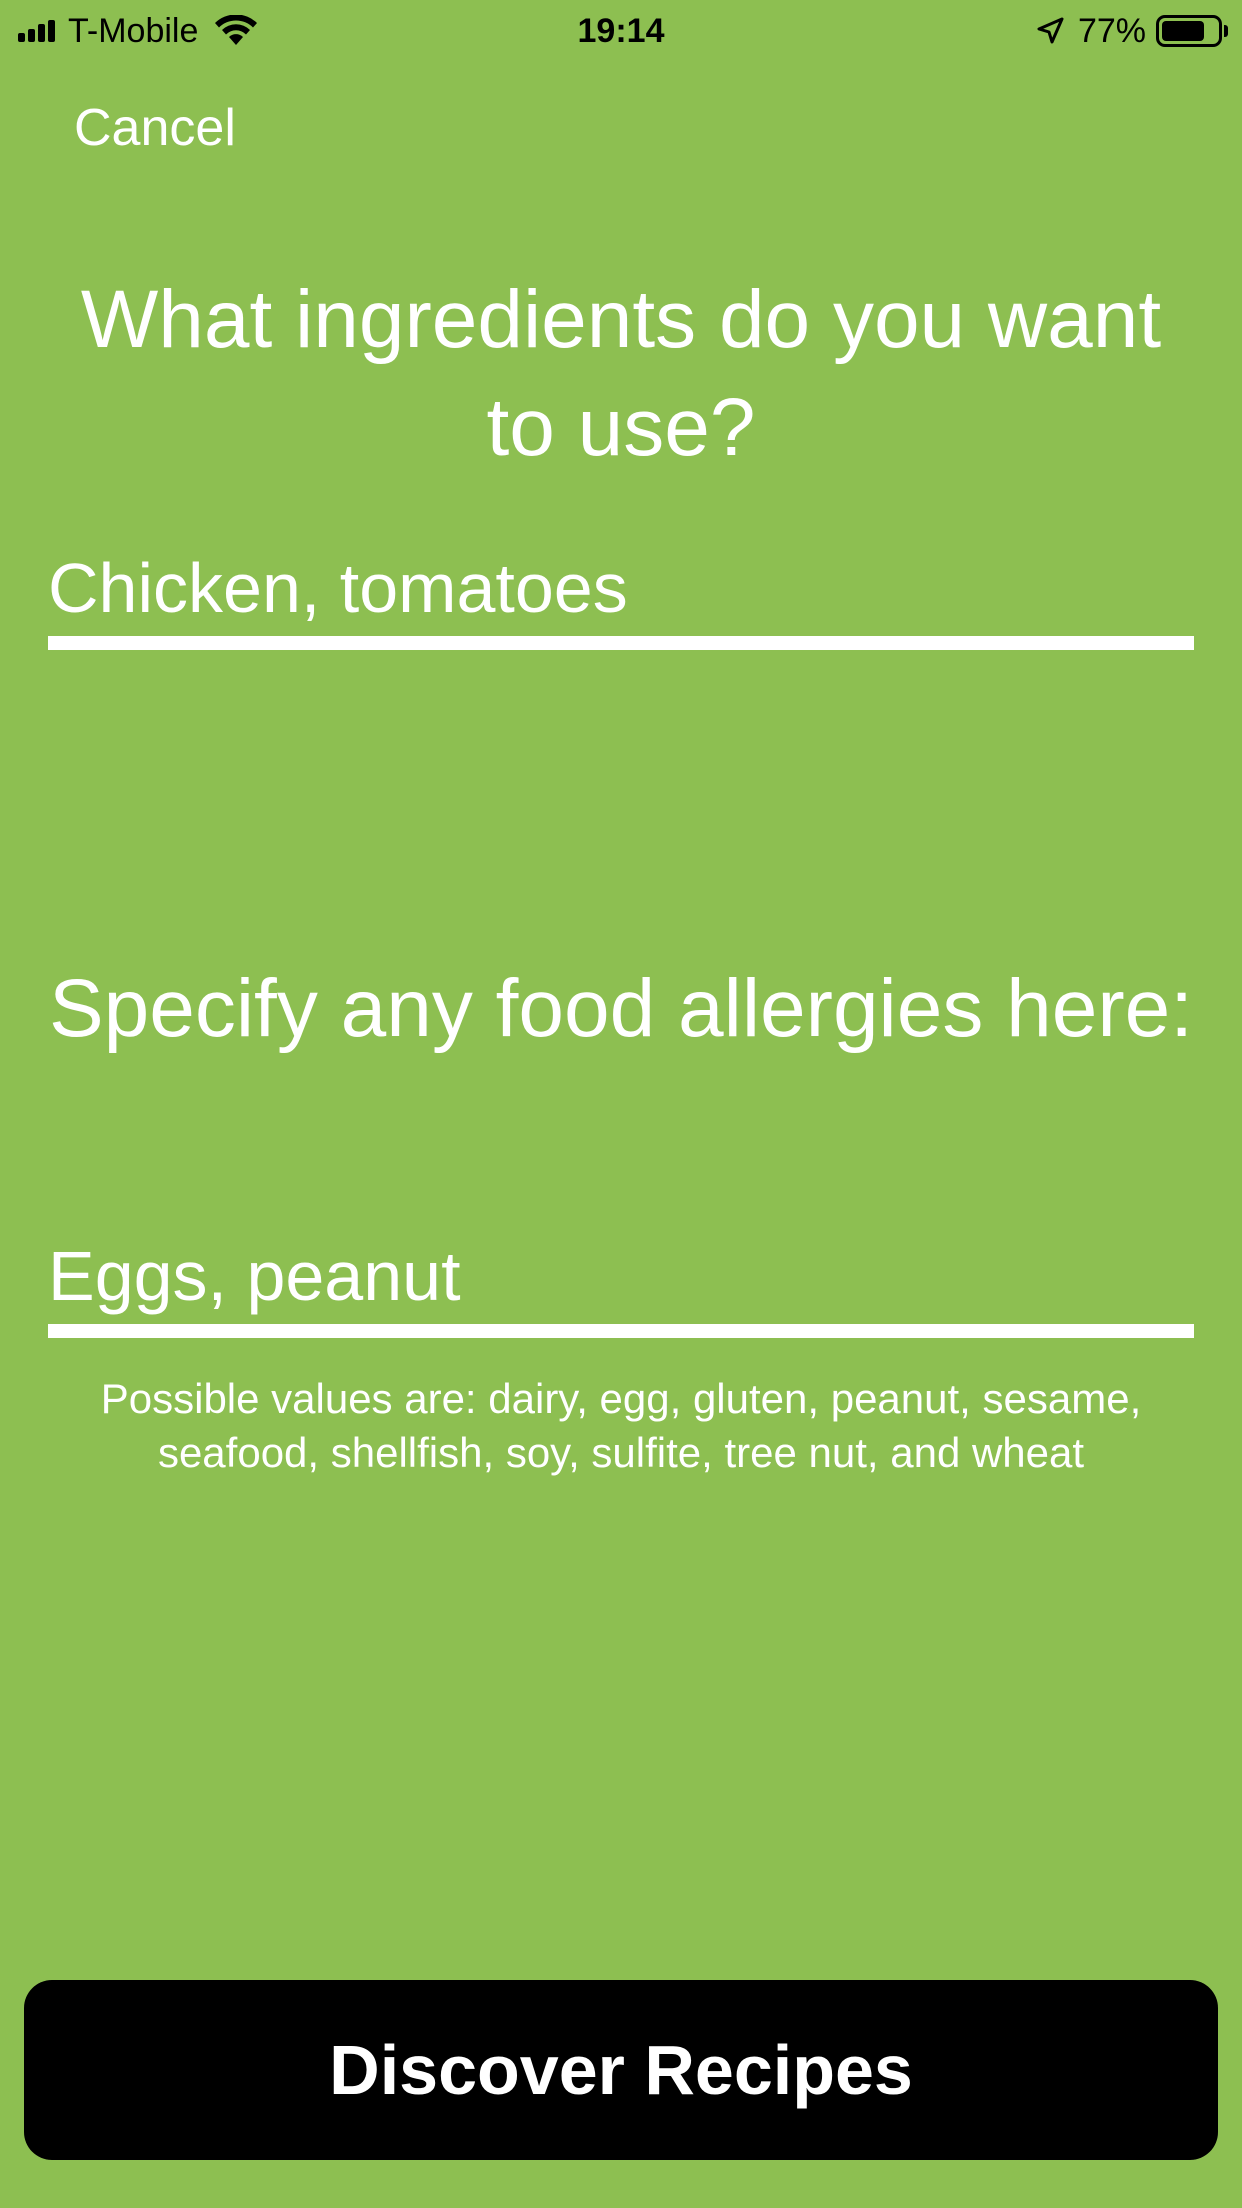 This screenshot has height=2208, width=1242. What do you see at coordinates (621, 1008) in the screenshot?
I see `allergies-question: Specify any food allergies here:` at bounding box center [621, 1008].